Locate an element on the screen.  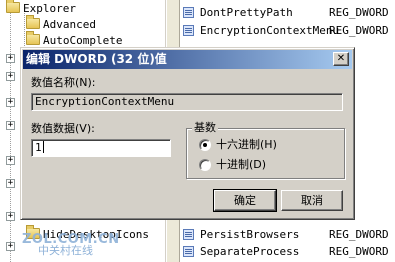
tree-item-advanced: Advanced is located at coordinates (61, 24).